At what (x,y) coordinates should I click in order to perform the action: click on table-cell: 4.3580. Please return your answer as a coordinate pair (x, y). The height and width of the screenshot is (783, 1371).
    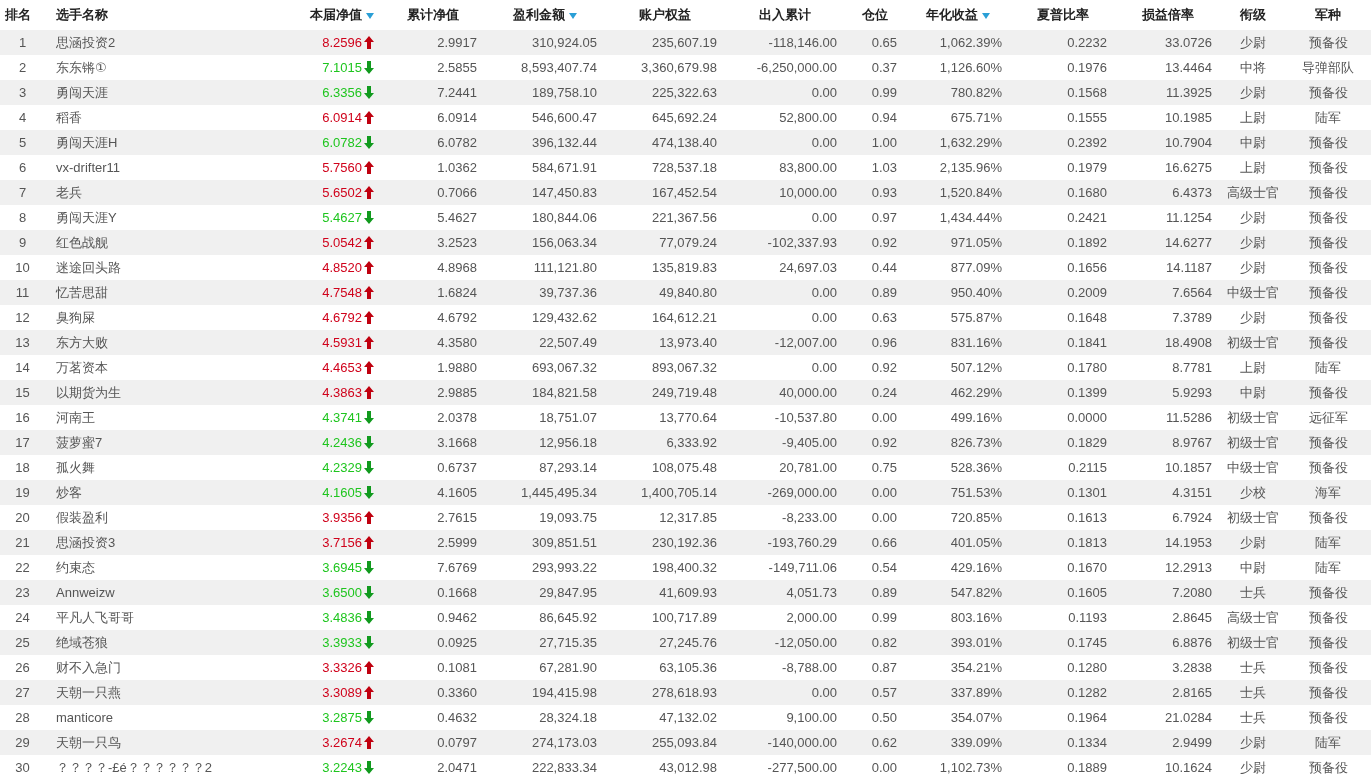
    Looking at the image, I should click on (457, 342).